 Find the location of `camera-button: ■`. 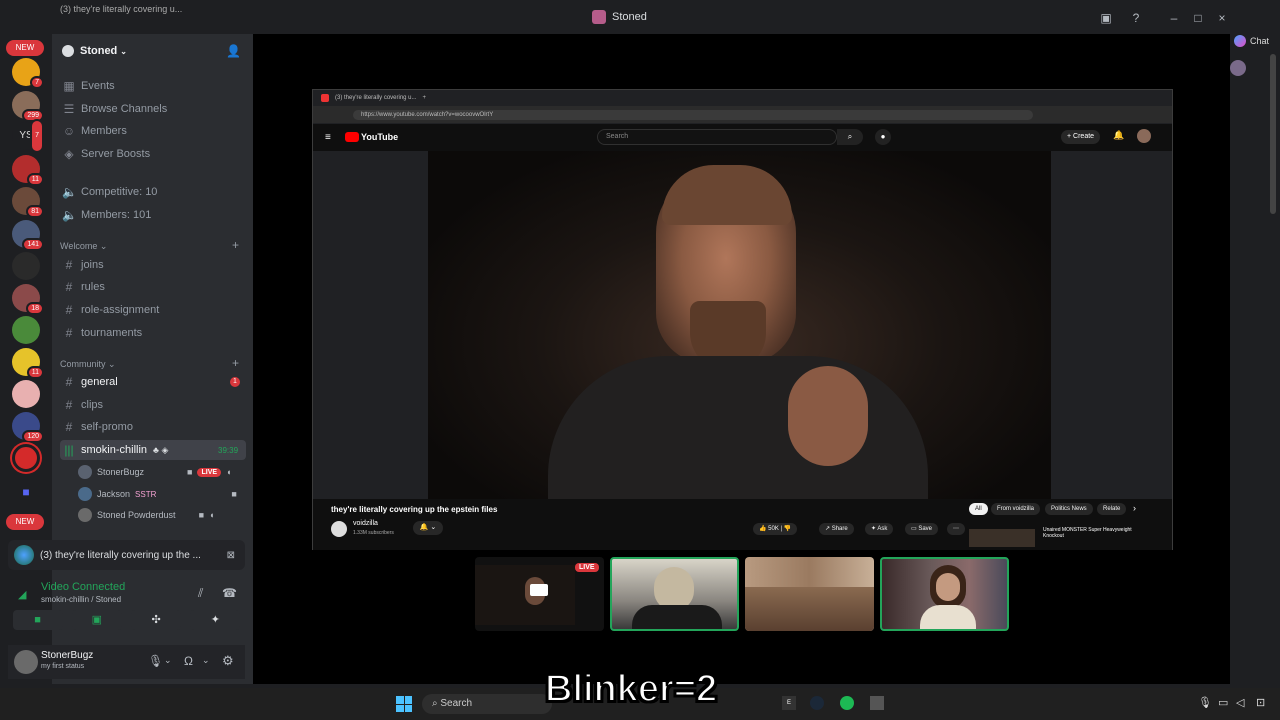

camera-button: ■ is located at coordinates (37, 620).